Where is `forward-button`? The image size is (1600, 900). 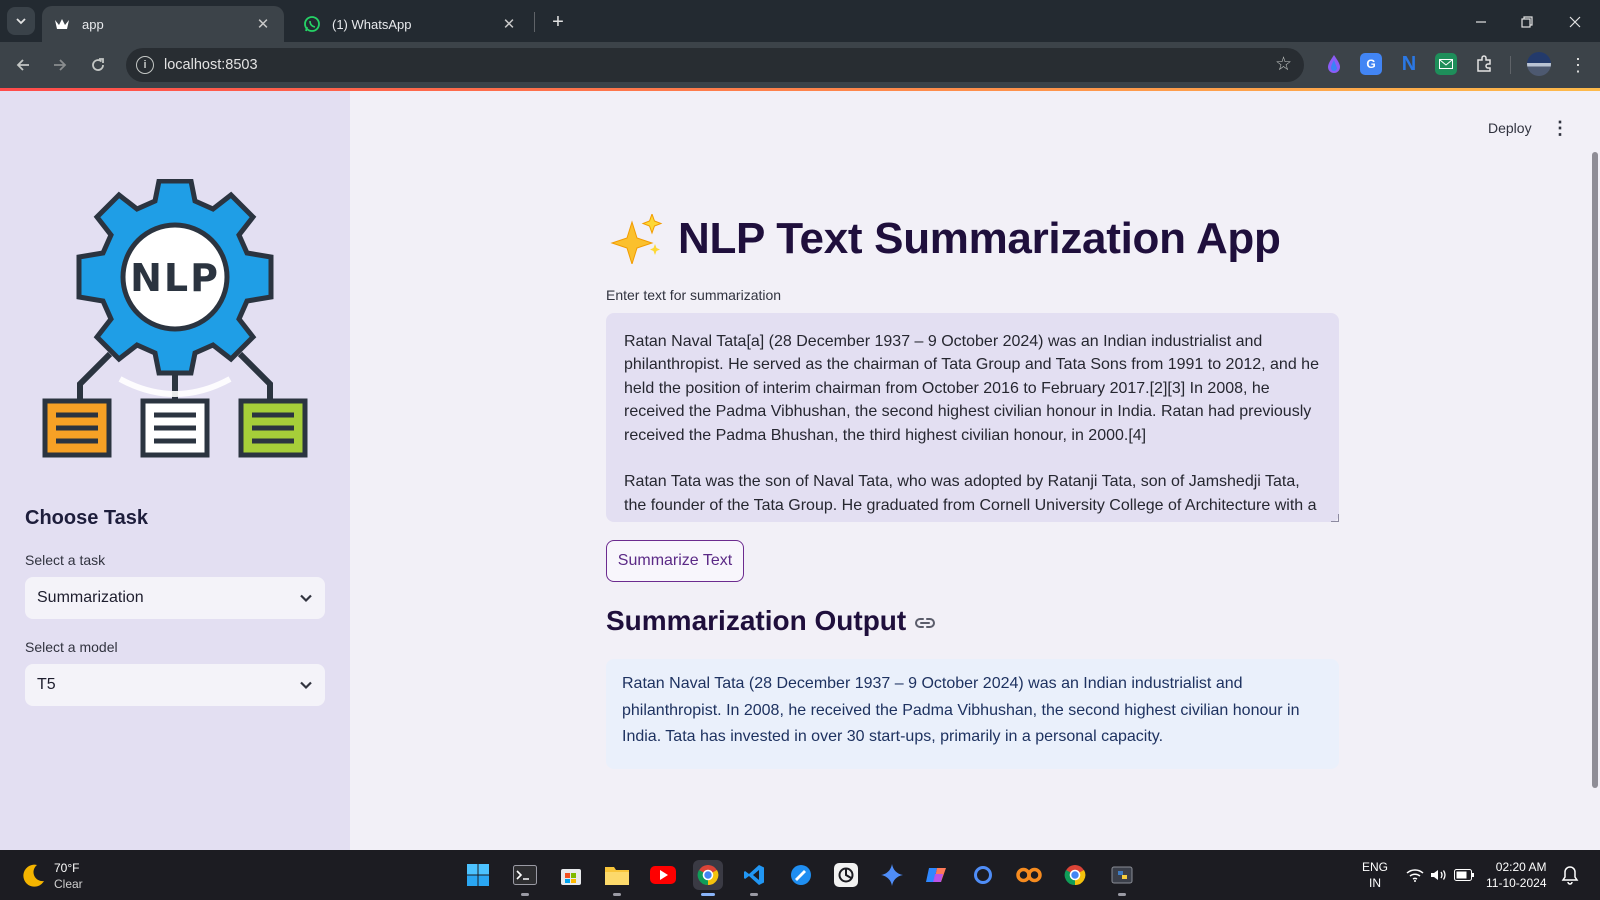
forward-button is located at coordinates (60, 65).